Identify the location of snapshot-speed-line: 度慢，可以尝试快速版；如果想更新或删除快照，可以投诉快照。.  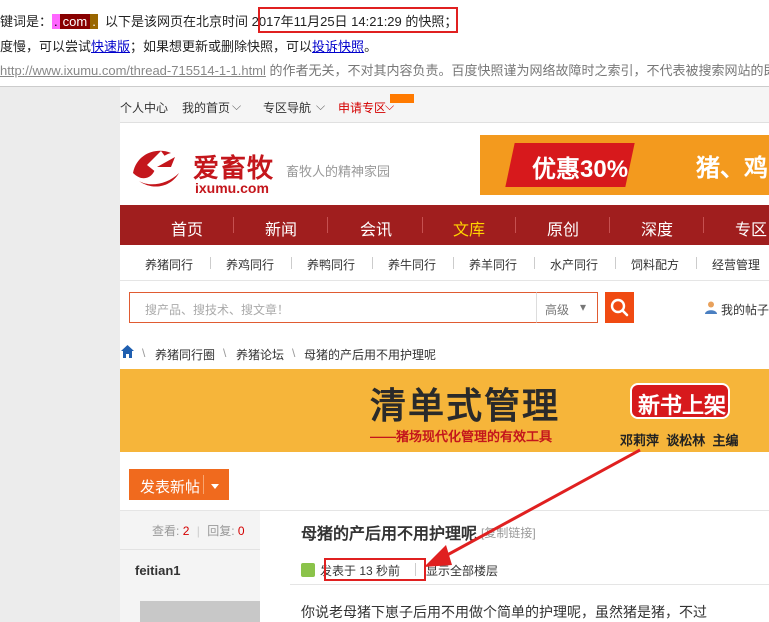
(188, 45).